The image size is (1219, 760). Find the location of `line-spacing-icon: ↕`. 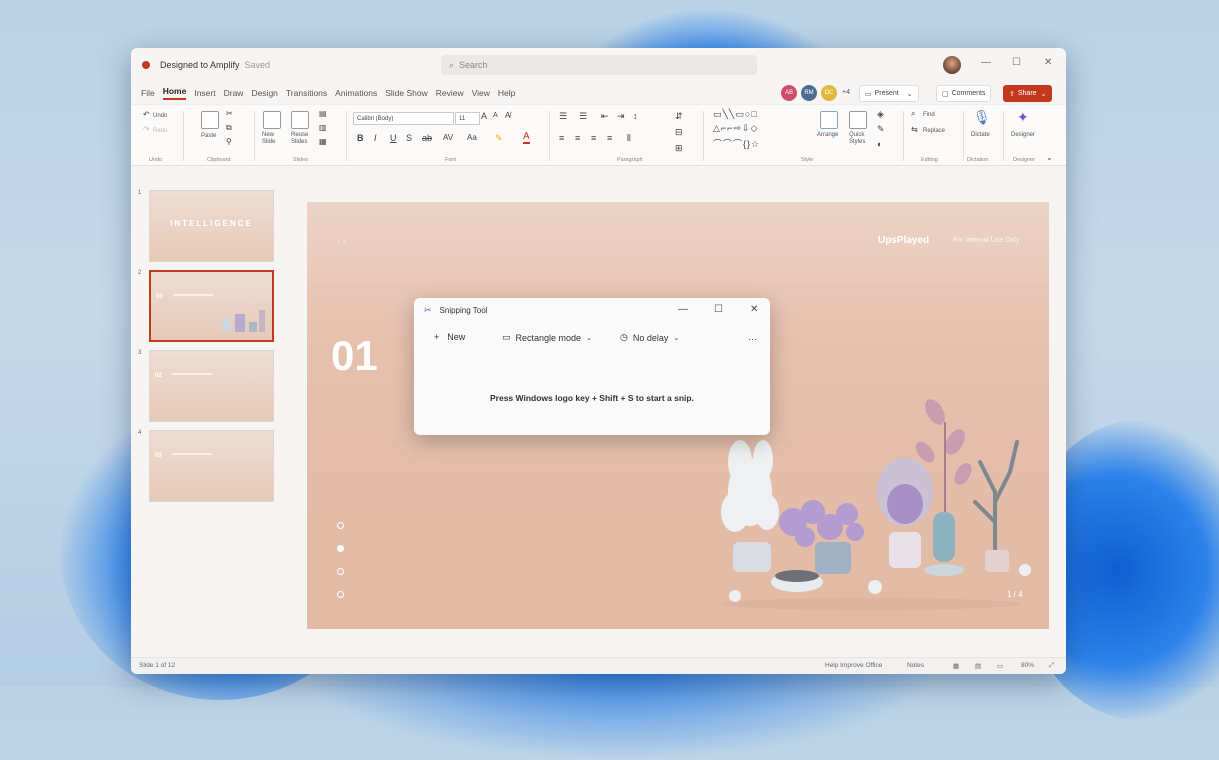

line-spacing-icon: ↕ is located at coordinates (635, 116).